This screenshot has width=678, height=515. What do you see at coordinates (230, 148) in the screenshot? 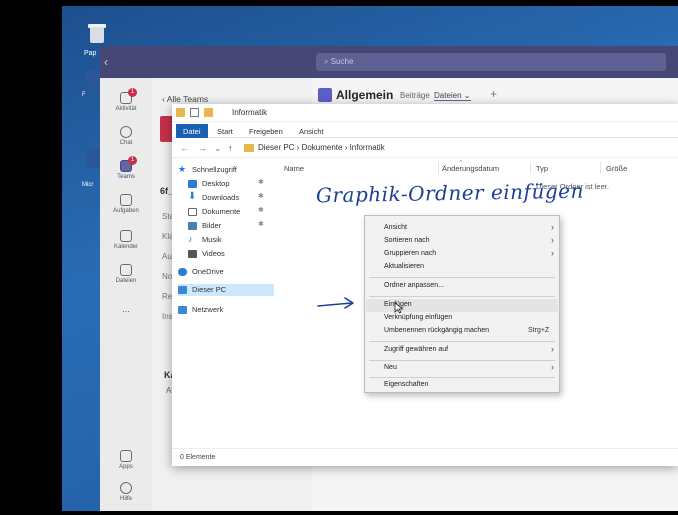
I see `up-arrow-icon: ↑` at bounding box center [230, 148].